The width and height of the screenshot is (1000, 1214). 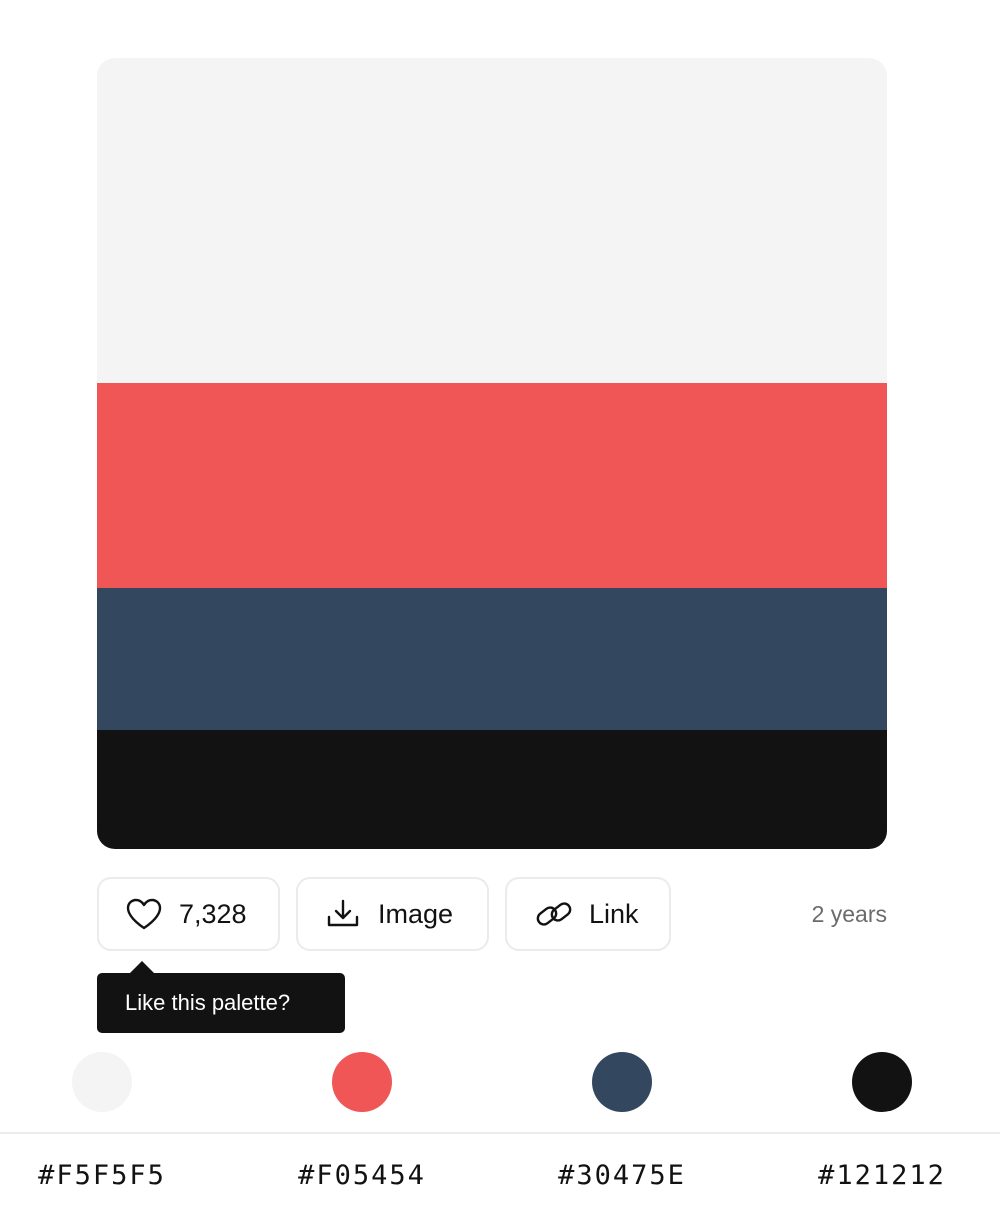 What do you see at coordinates (213, 913) in the screenshot?
I see `like-count: 7,328` at bounding box center [213, 913].